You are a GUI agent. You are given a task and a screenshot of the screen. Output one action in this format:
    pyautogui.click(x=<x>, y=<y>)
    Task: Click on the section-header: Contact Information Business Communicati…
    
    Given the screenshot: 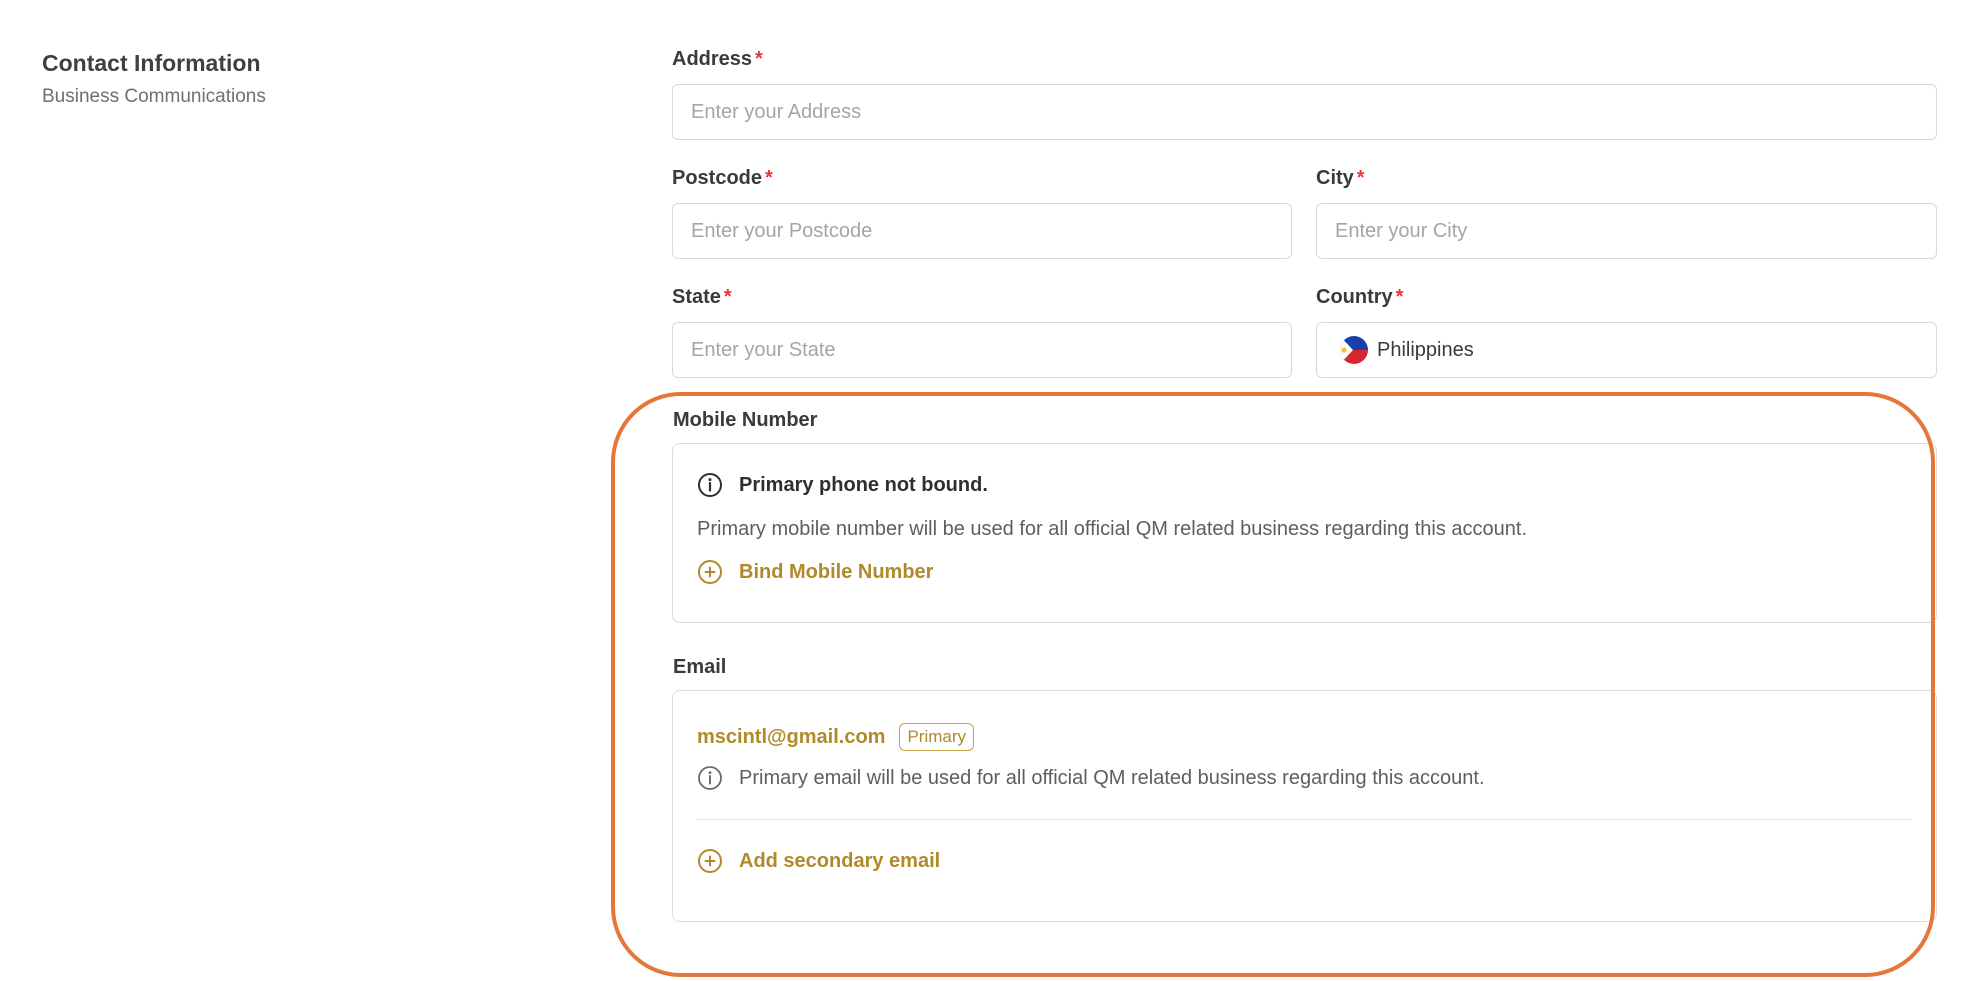 What is the action you would take?
    pyautogui.click(x=154, y=79)
    